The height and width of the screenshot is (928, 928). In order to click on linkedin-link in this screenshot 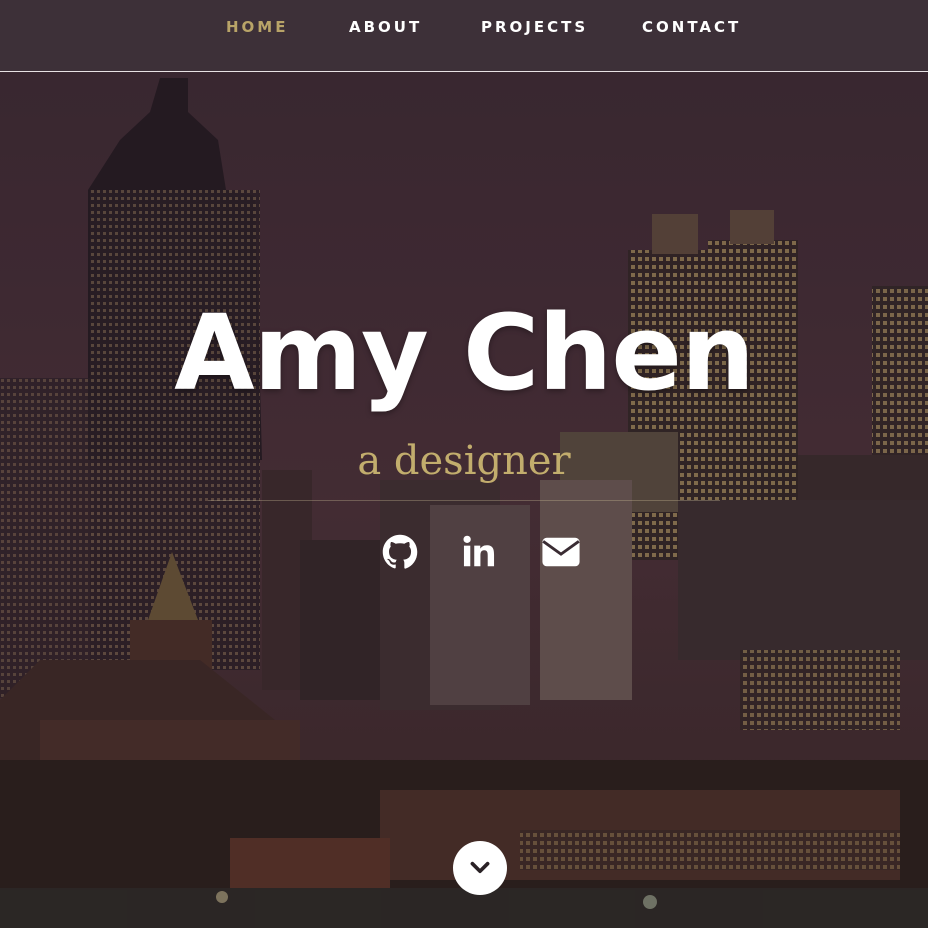, I will do `click(479, 552)`.